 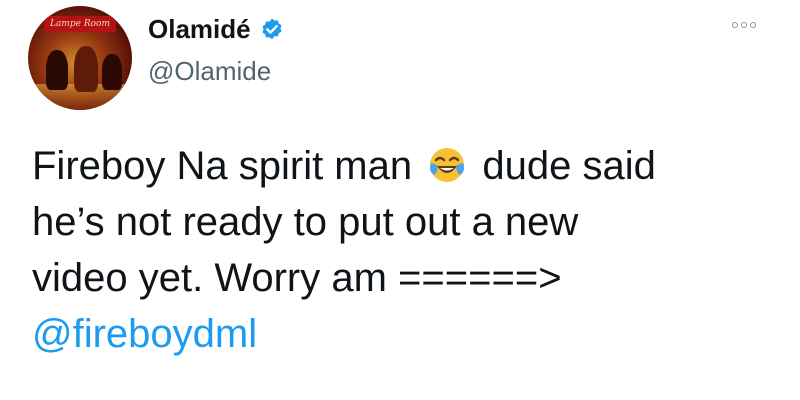 I want to click on tweet-line: Fireboy Na spirit man dude said, so click(x=407, y=166).